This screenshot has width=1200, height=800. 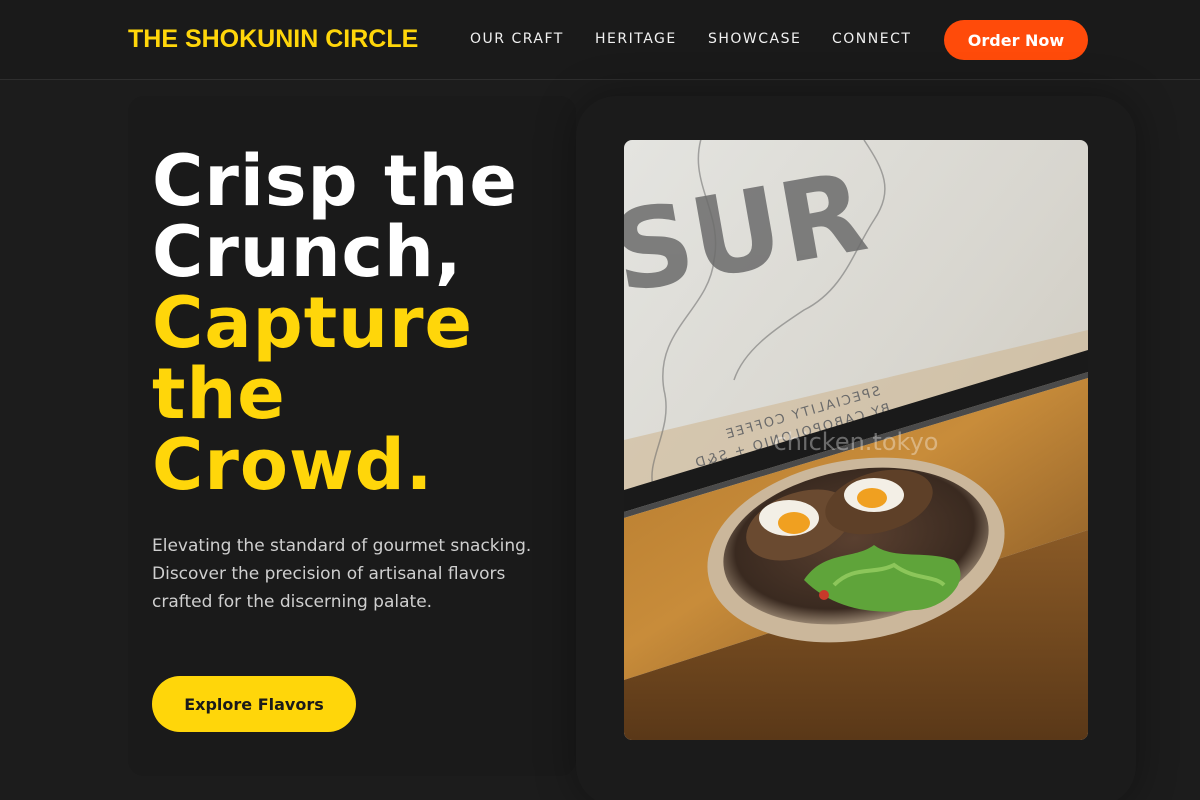 I want to click on brand-logo: THE SHOKUNIN CIRCLE, so click(x=273, y=39).